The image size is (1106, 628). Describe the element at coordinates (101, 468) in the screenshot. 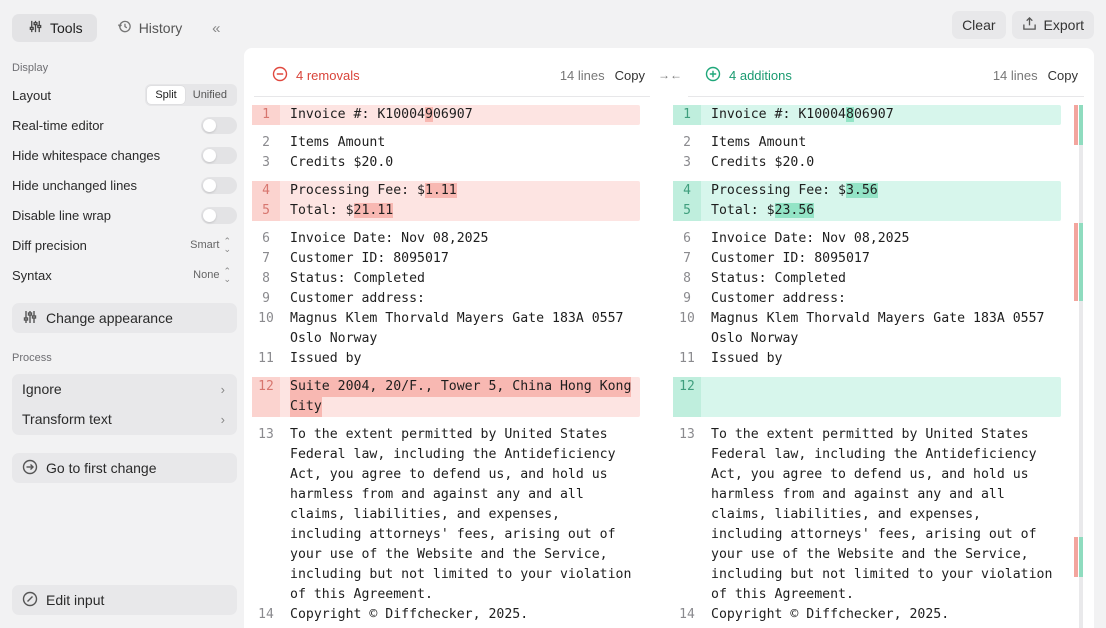

I see `go-first-change-label: Go to first change` at that location.